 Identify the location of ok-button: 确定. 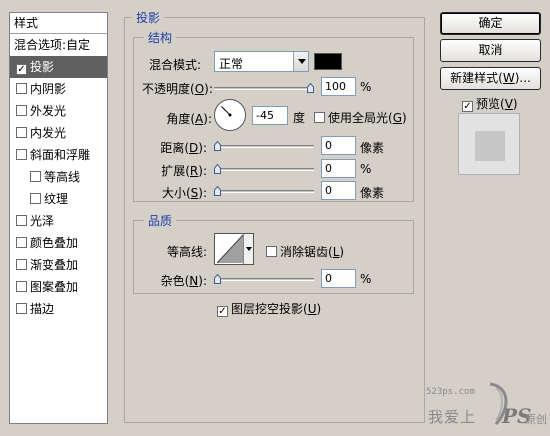
(490, 23).